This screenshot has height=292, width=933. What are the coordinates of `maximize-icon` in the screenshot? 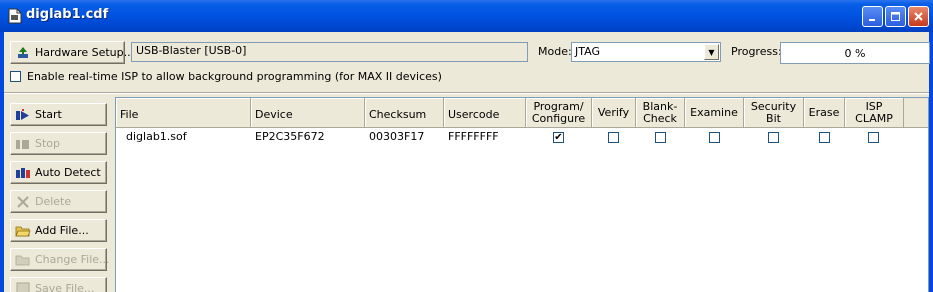 It's located at (895, 16).